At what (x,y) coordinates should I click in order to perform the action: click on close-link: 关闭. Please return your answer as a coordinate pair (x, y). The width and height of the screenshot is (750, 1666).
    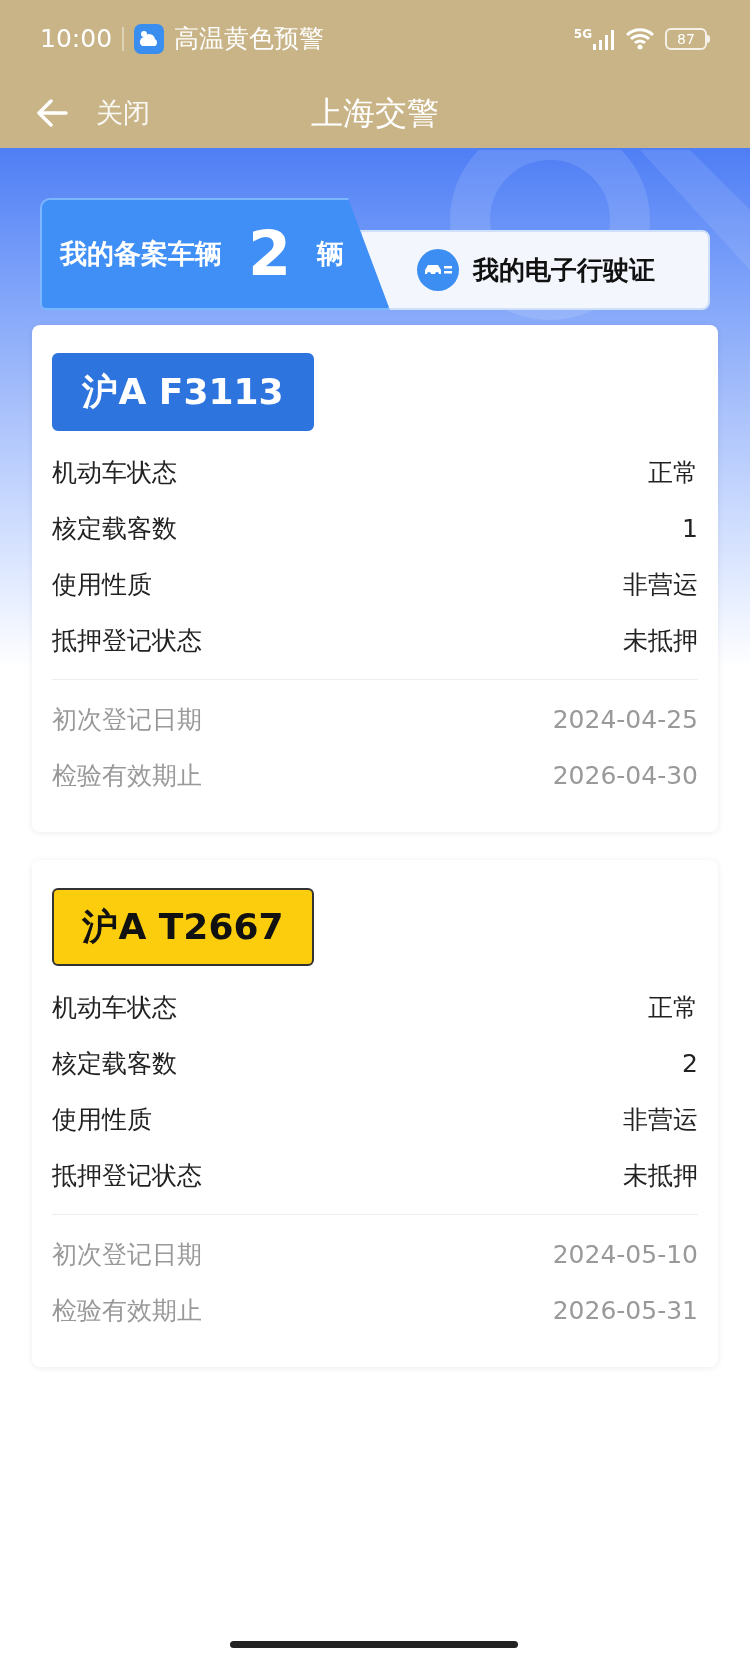
    Looking at the image, I should click on (123, 113).